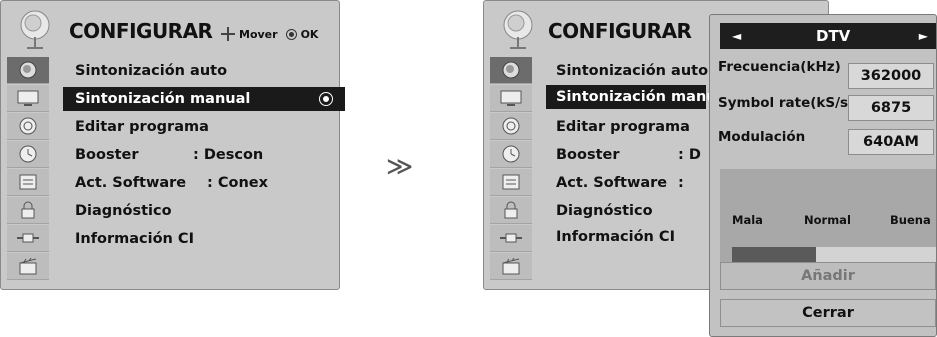  I want to click on software-update-value: :, so click(681, 183).